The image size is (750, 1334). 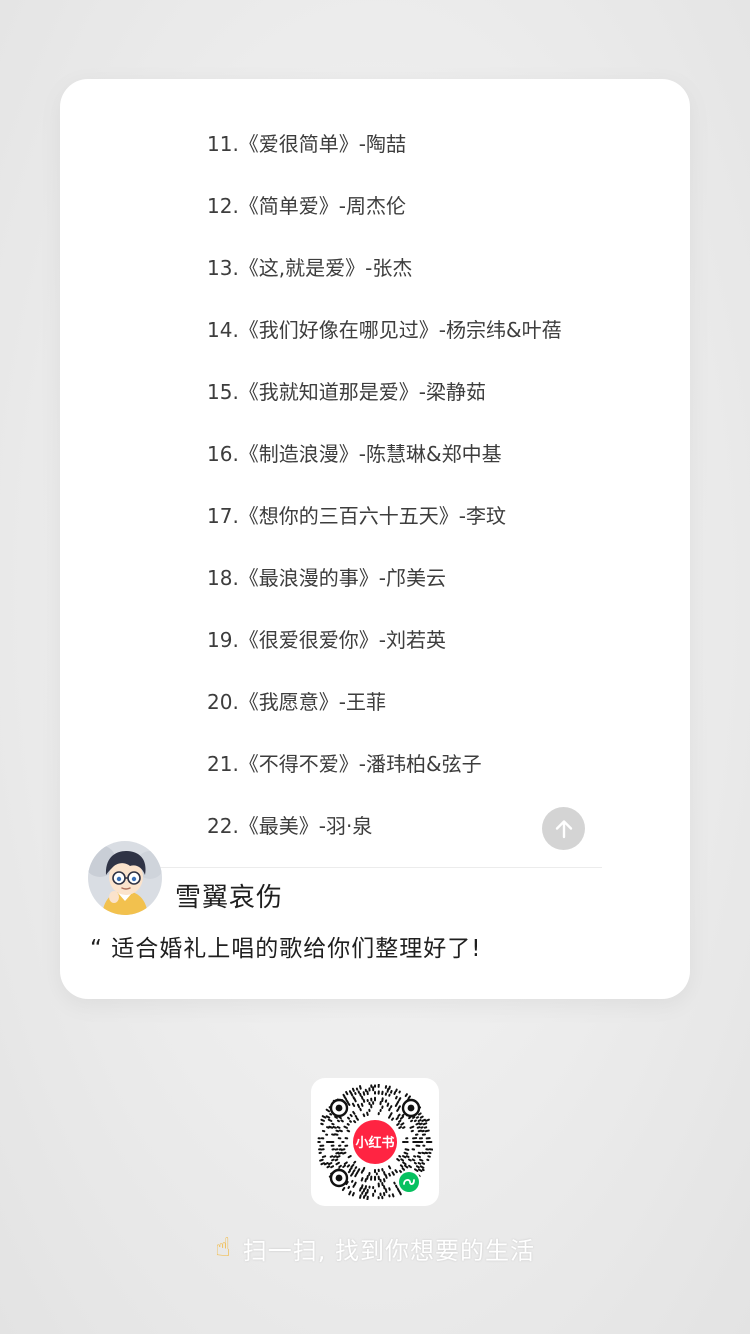 I want to click on brand-logo-text: 小红书, so click(x=374, y=1143).